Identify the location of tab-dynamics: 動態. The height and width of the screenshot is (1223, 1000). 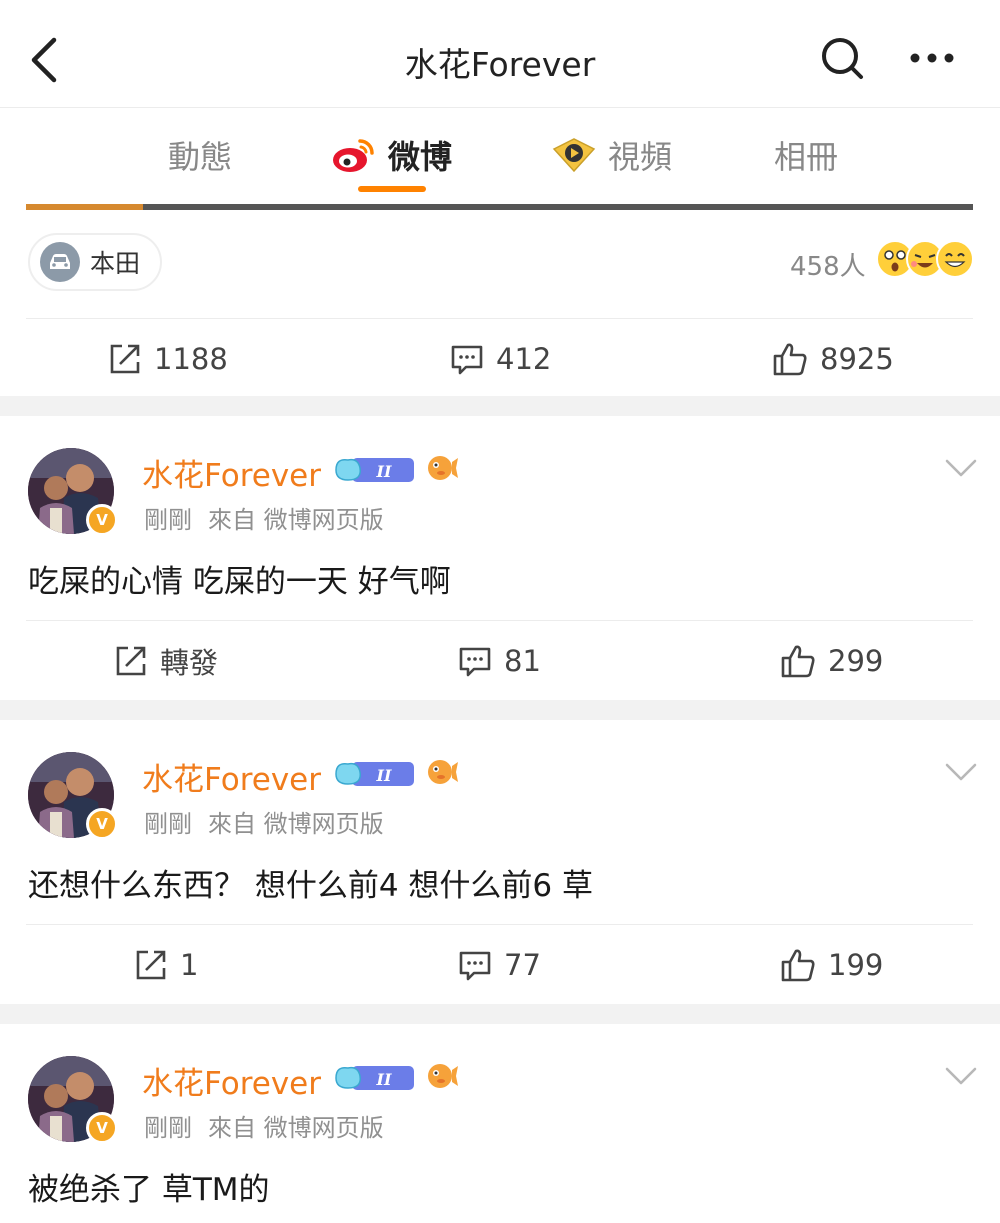
(200, 155).